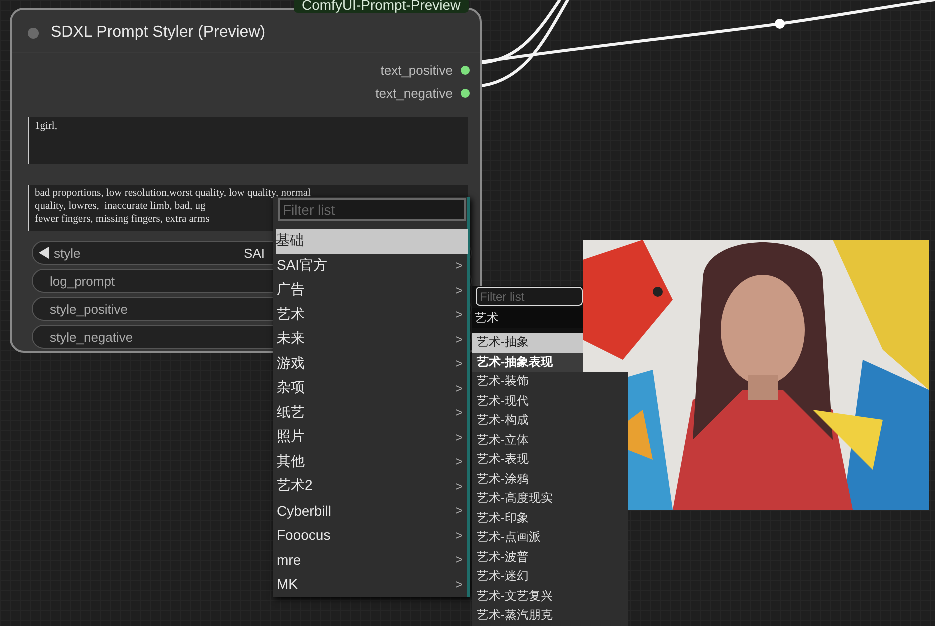 The width and height of the screenshot is (935, 626). What do you see at coordinates (91, 337) in the screenshot?
I see `widget-label: style_negative` at bounding box center [91, 337].